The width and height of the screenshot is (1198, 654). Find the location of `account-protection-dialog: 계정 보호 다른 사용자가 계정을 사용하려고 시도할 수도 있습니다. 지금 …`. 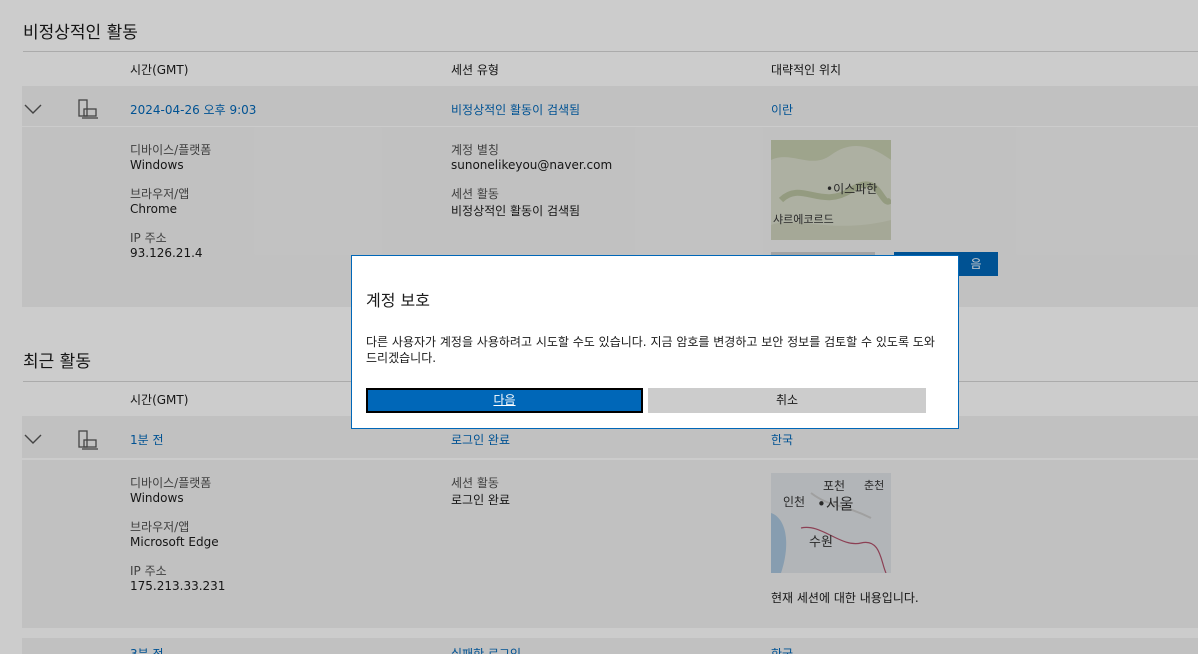

account-protection-dialog: 계정 보호 다른 사용자가 계정을 사용하려고 시도할 수도 있습니다. 지금 … is located at coordinates (655, 342).